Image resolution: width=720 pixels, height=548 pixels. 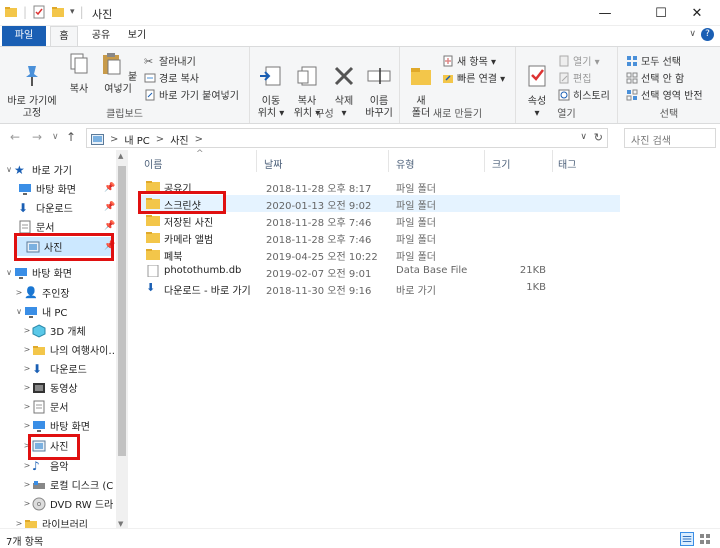 What do you see at coordinates (45, 406) in the screenshot?
I see `nav-item-documents: > 문서` at bounding box center [45, 406].